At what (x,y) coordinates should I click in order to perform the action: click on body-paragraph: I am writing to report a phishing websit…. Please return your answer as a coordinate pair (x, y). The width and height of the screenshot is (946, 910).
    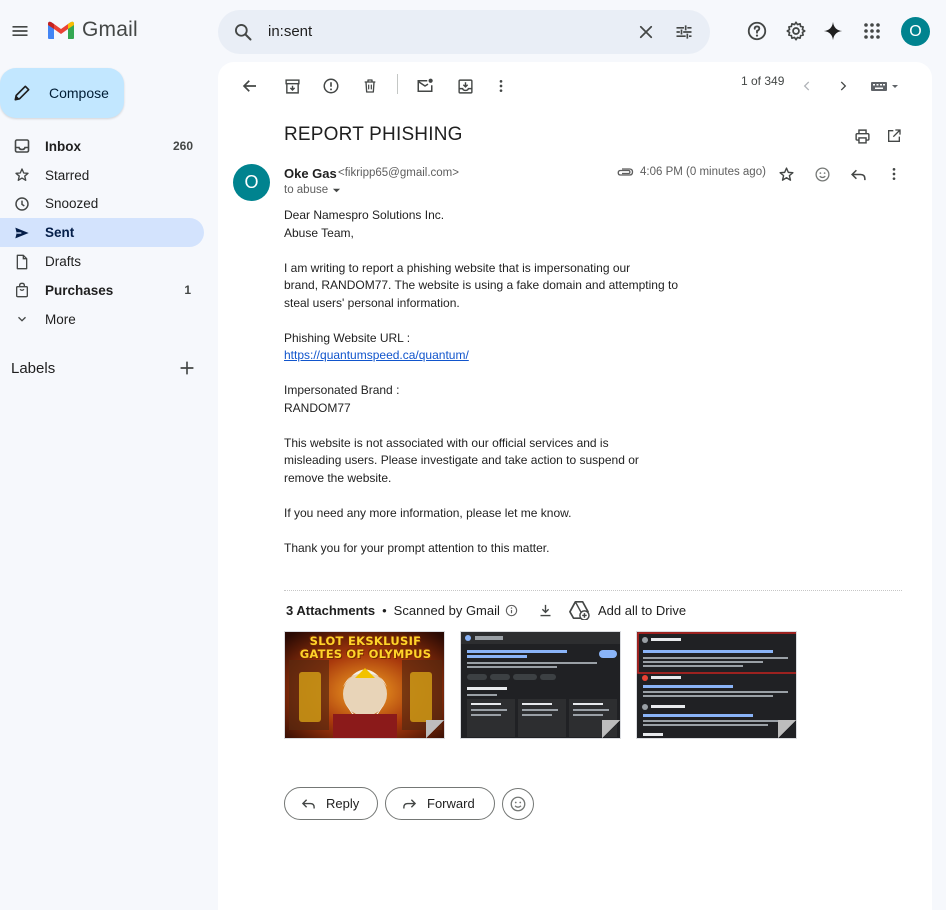
    Looking at the image, I should click on (494, 286).